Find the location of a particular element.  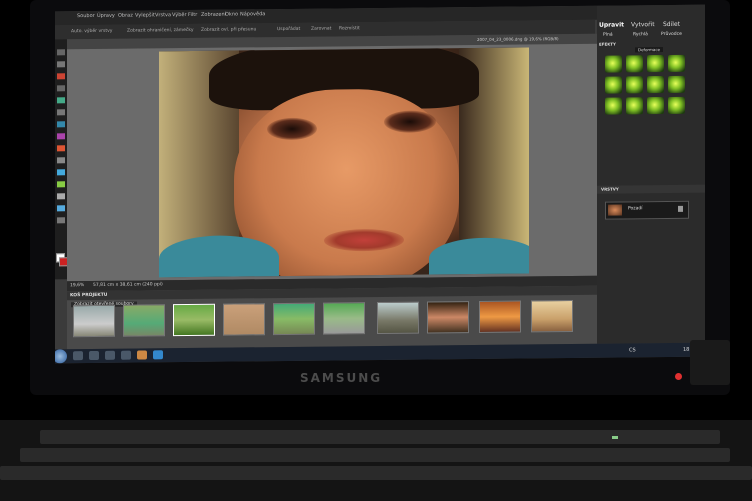

text-tool-icon is located at coordinates (61, 112).